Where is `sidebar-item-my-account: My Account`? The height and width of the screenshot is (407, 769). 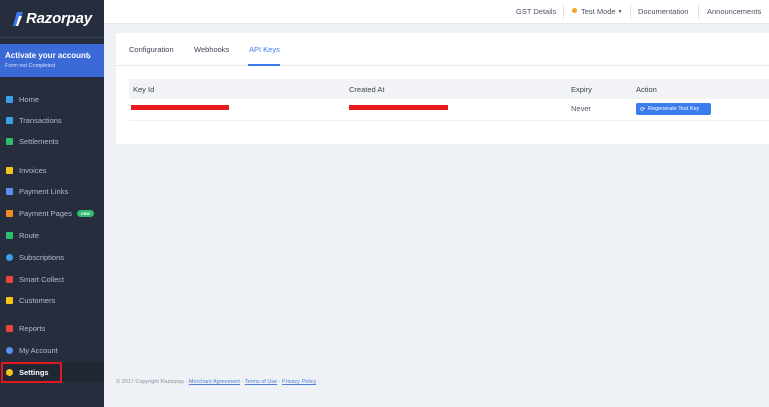 sidebar-item-my-account: My Account is located at coordinates (52, 350).